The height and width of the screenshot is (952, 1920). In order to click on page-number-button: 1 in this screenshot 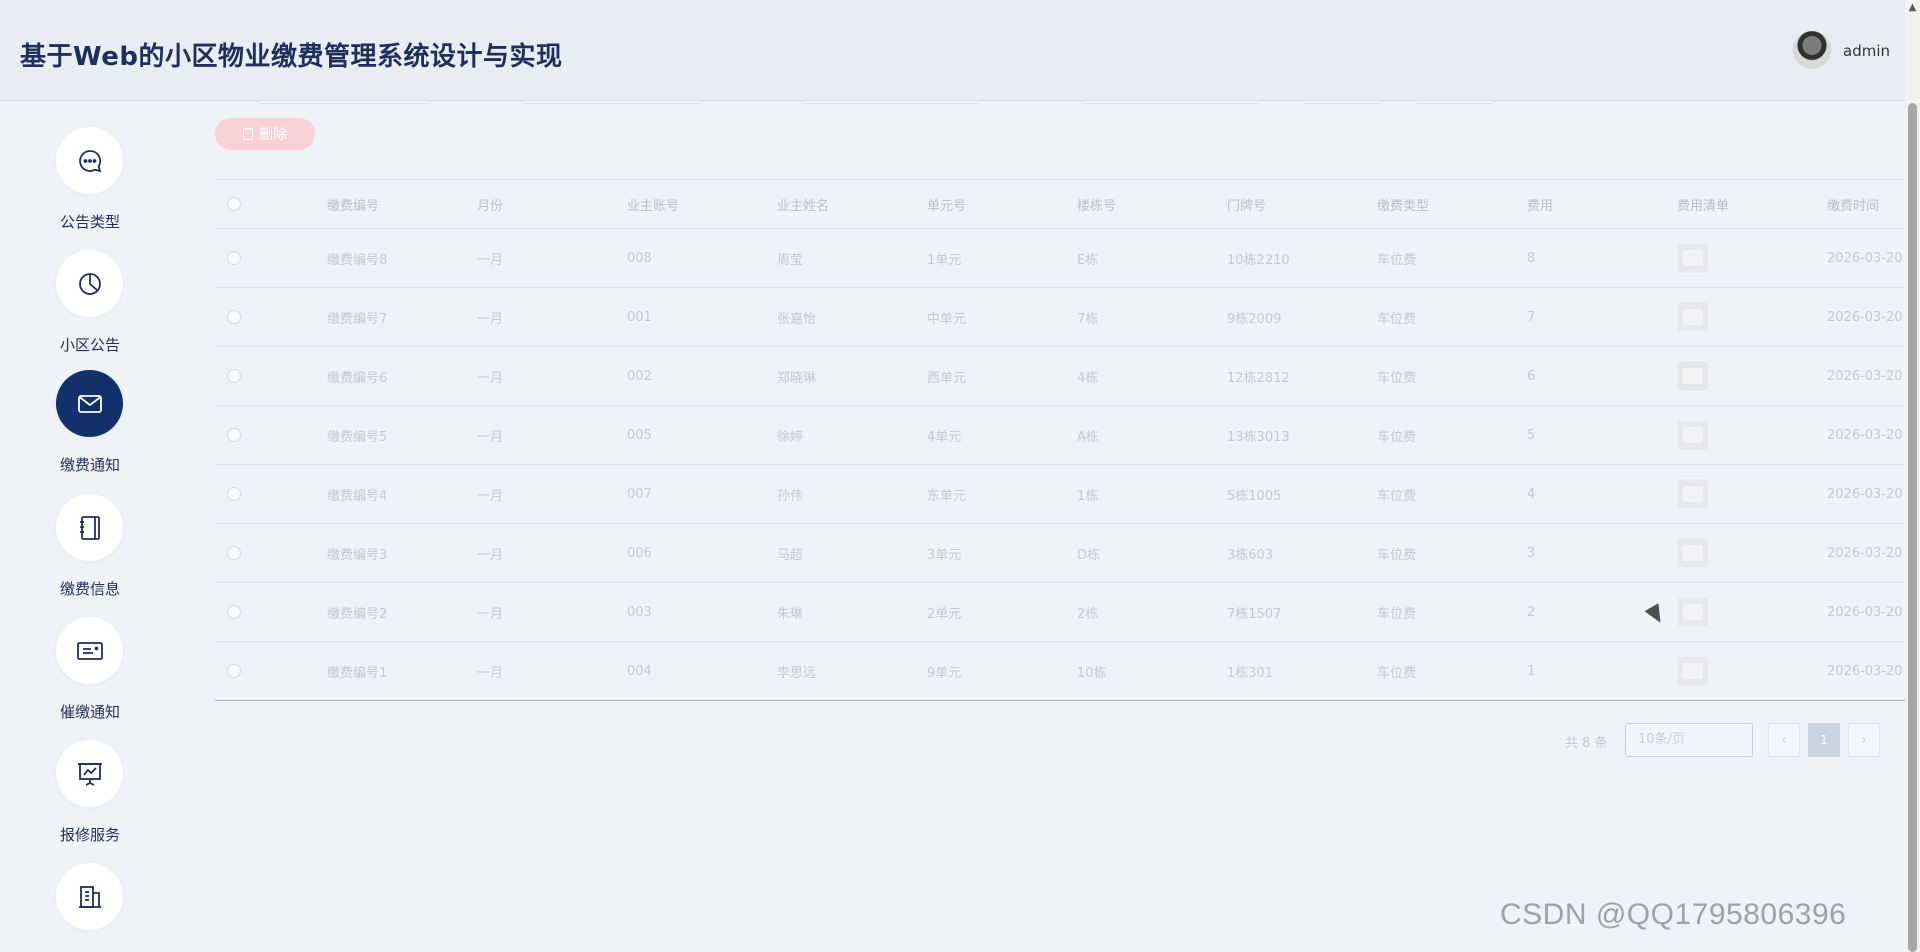, I will do `click(1824, 740)`.